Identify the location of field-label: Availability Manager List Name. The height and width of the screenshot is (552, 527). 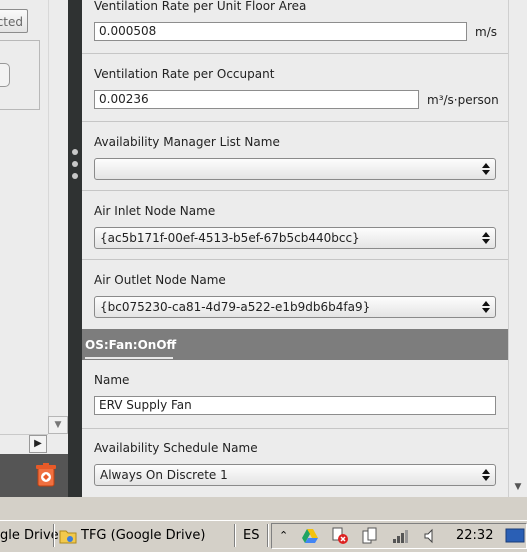
(187, 142).